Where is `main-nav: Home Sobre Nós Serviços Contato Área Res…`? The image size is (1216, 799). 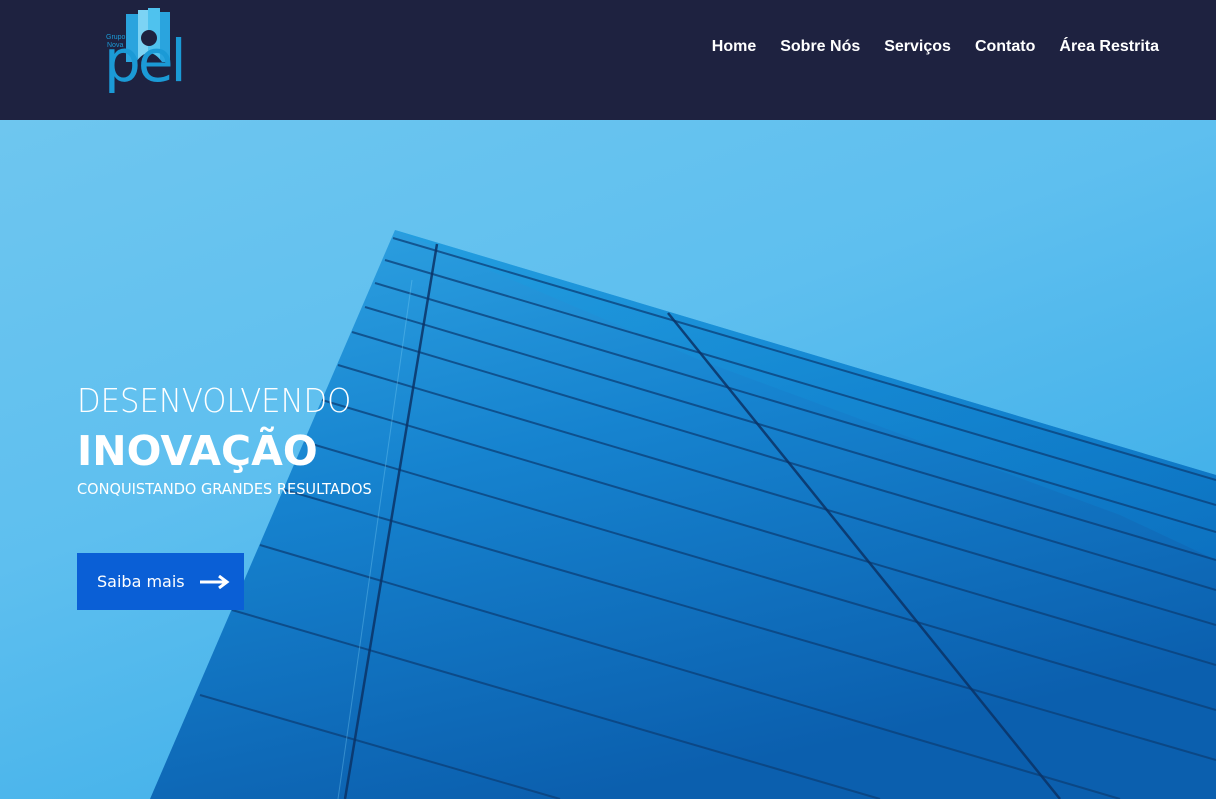 main-nav: Home Sobre Nós Serviços Contato Área Res… is located at coordinates (935, 47).